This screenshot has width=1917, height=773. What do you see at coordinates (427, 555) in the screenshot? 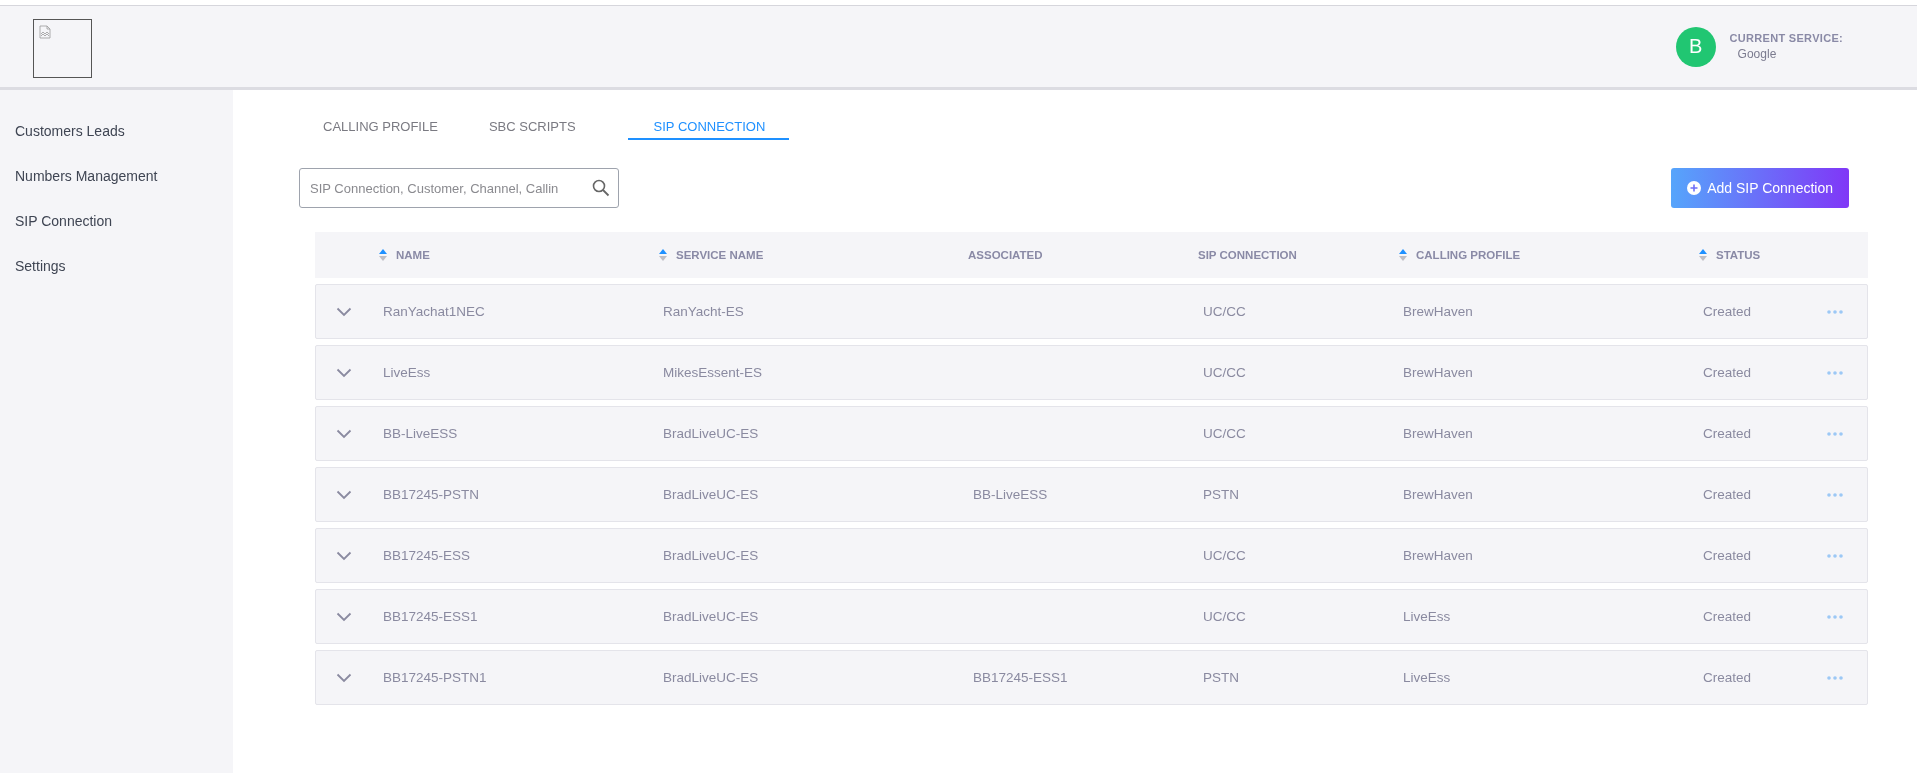
I see `table-cell-text: BB17245-ESS` at bounding box center [427, 555].